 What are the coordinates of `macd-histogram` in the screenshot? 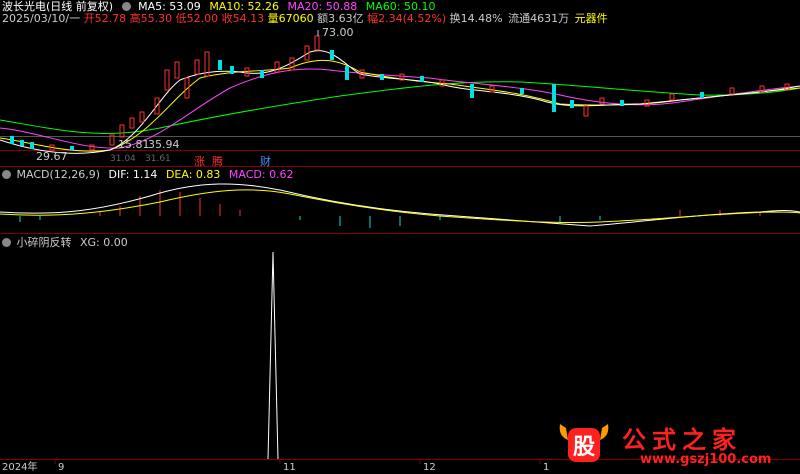 It's located at (390, 209).